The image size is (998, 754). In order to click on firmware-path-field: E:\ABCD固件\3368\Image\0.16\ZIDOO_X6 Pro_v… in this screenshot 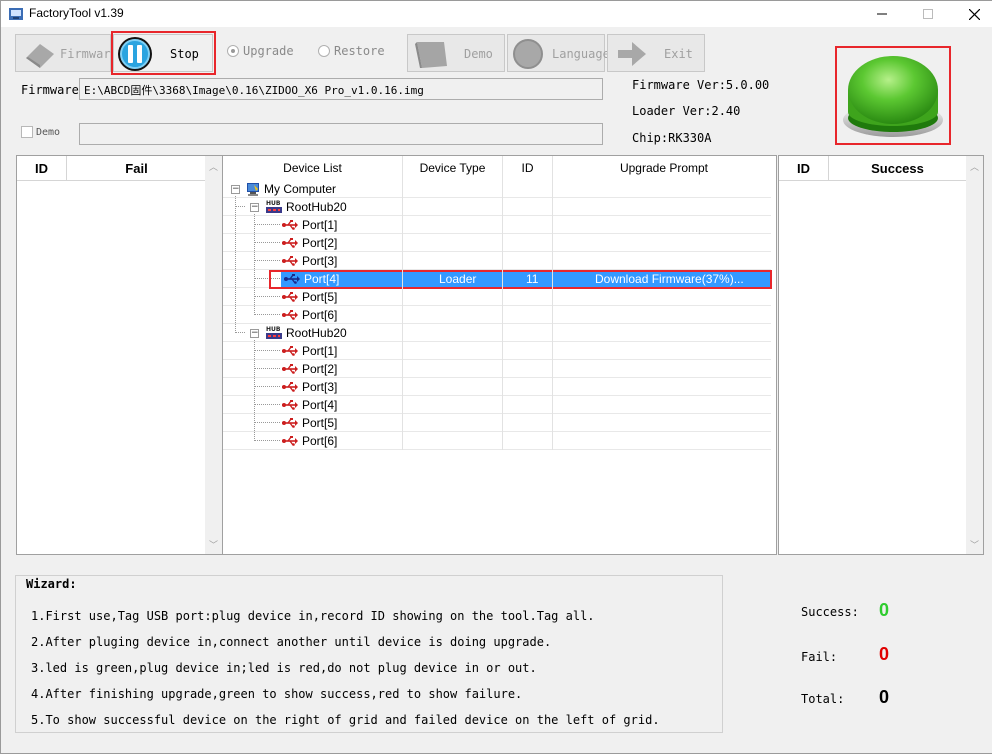, I will do `click(341, 89)`.